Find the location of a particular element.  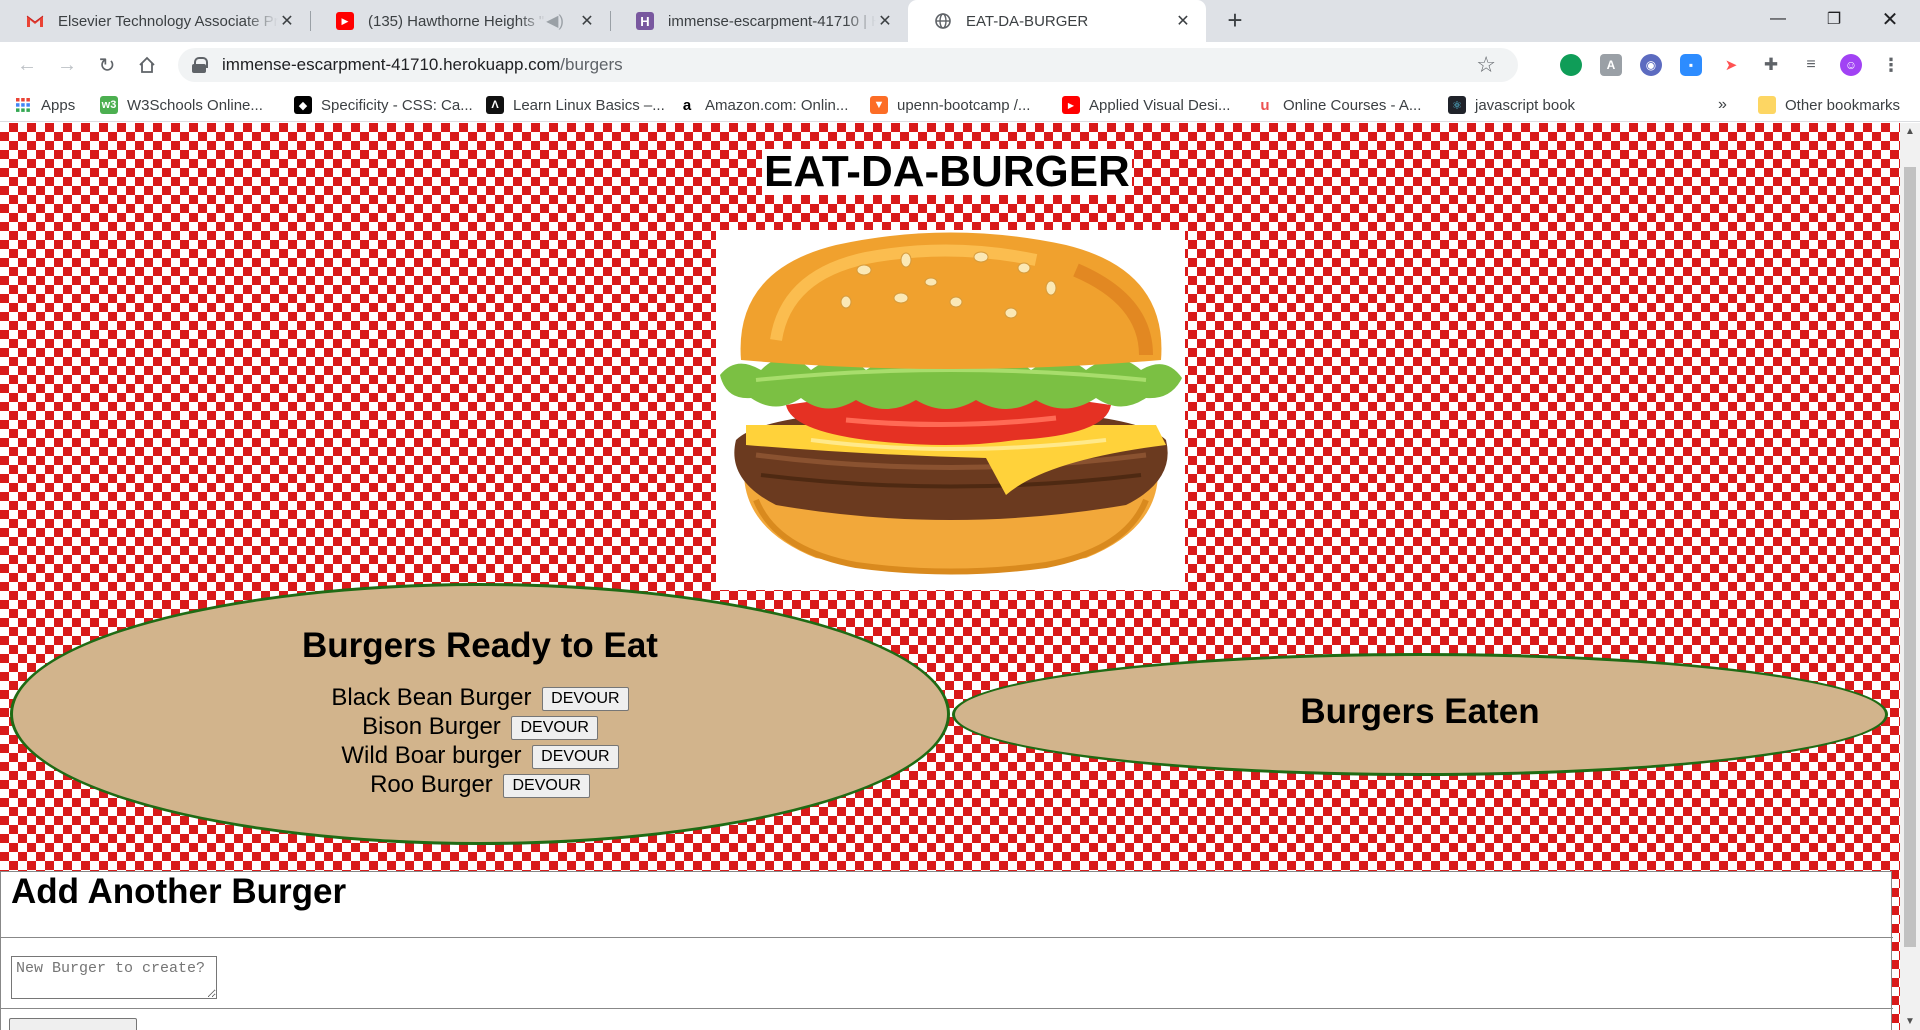

linux-icon: Λ is located at coordinates (495, 105).